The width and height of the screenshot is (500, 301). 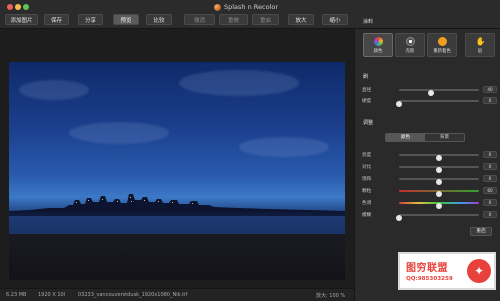 I want to click on slider-label: 色调, so click(x=367, y=203).